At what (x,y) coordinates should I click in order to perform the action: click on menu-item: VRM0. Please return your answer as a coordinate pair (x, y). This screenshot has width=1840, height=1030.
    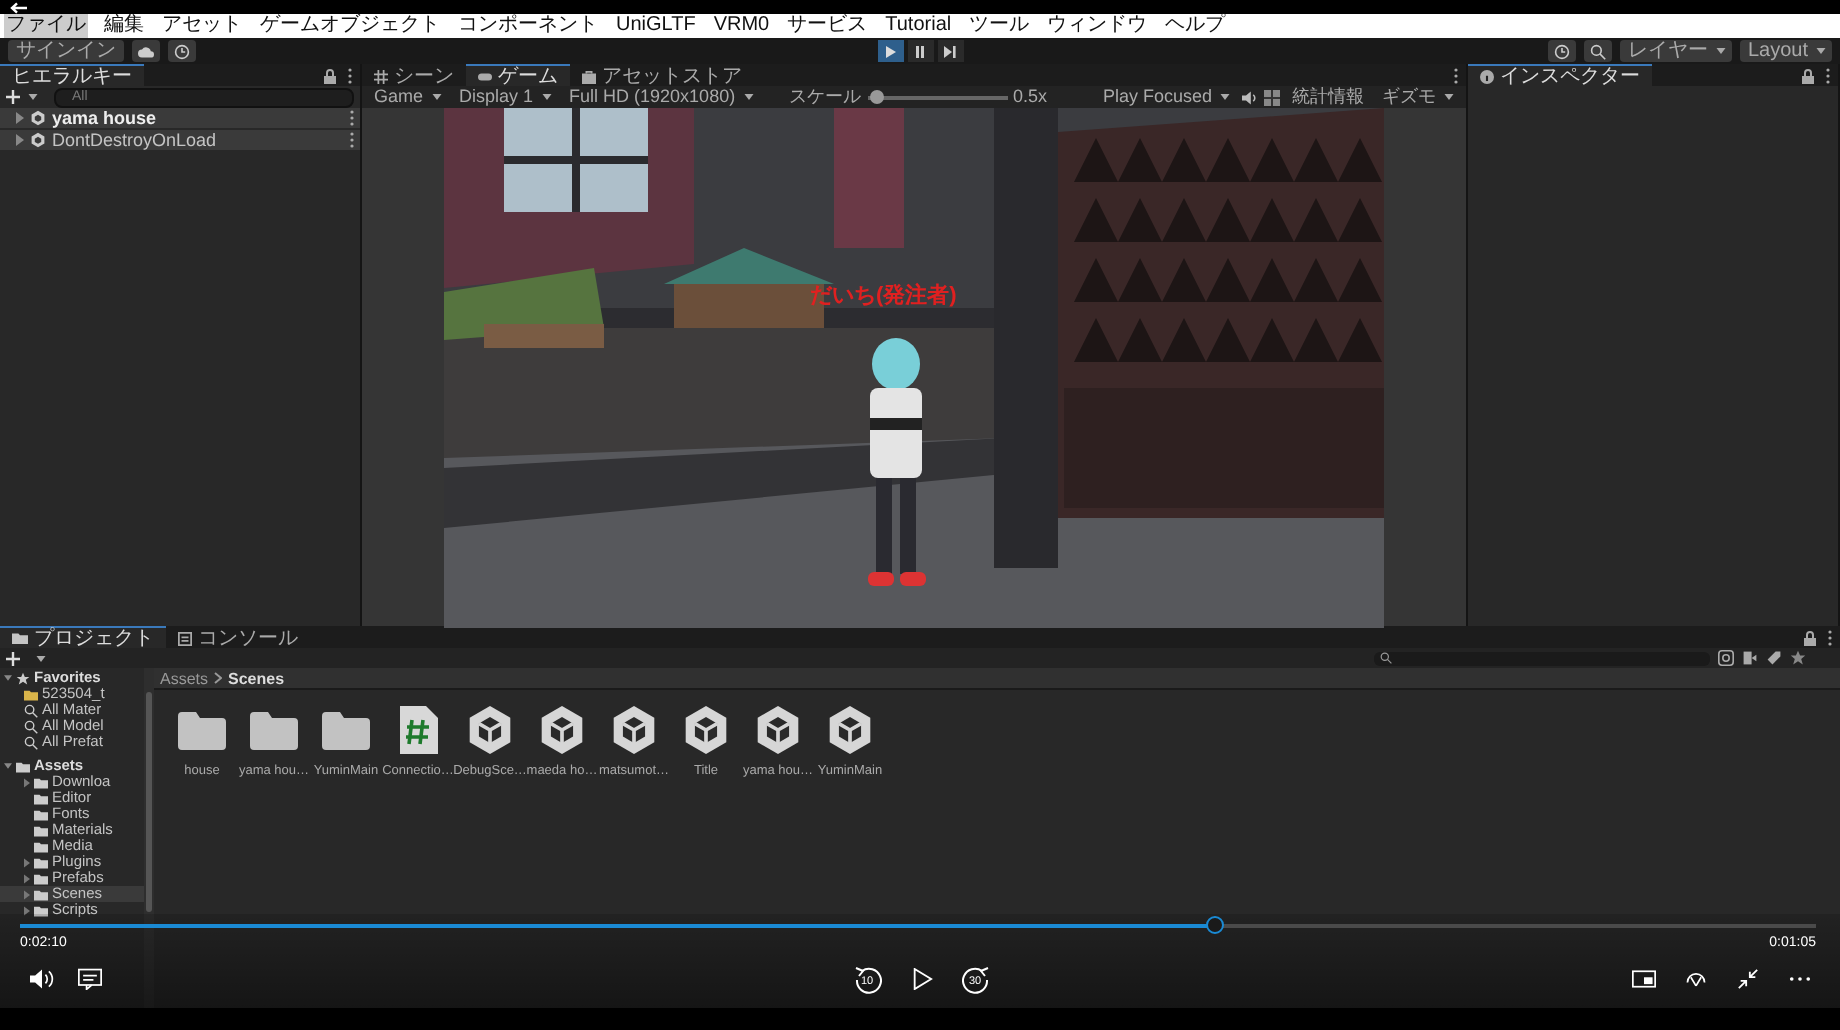
    Looking at the image, I should click on (741, 26).